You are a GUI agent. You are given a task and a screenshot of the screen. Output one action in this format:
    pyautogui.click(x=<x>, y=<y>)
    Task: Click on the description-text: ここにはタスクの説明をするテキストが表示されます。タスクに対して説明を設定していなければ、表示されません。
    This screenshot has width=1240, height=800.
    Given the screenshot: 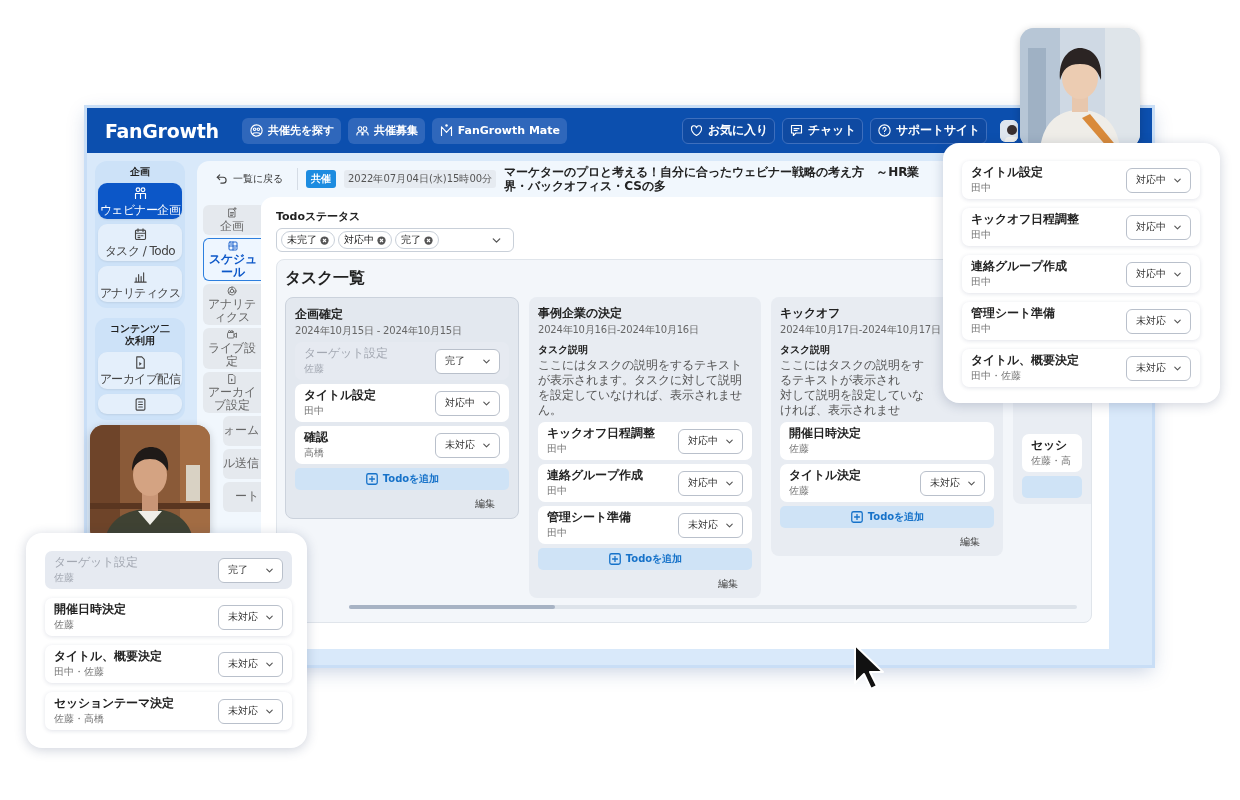 What is the action you would take?
    pyautogui.click(x=640, y=388)
    